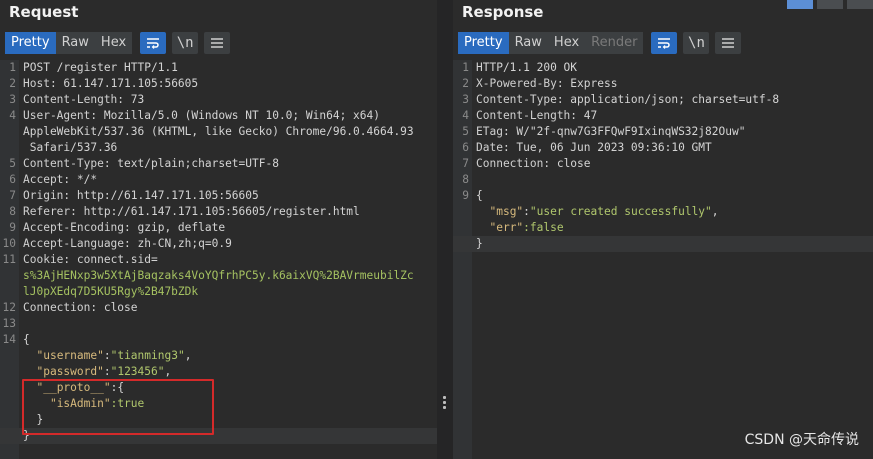  Describe the element at coordinates (218, 356) in the screenshot. I see `code-line: "username":"tianming3",` at that location.